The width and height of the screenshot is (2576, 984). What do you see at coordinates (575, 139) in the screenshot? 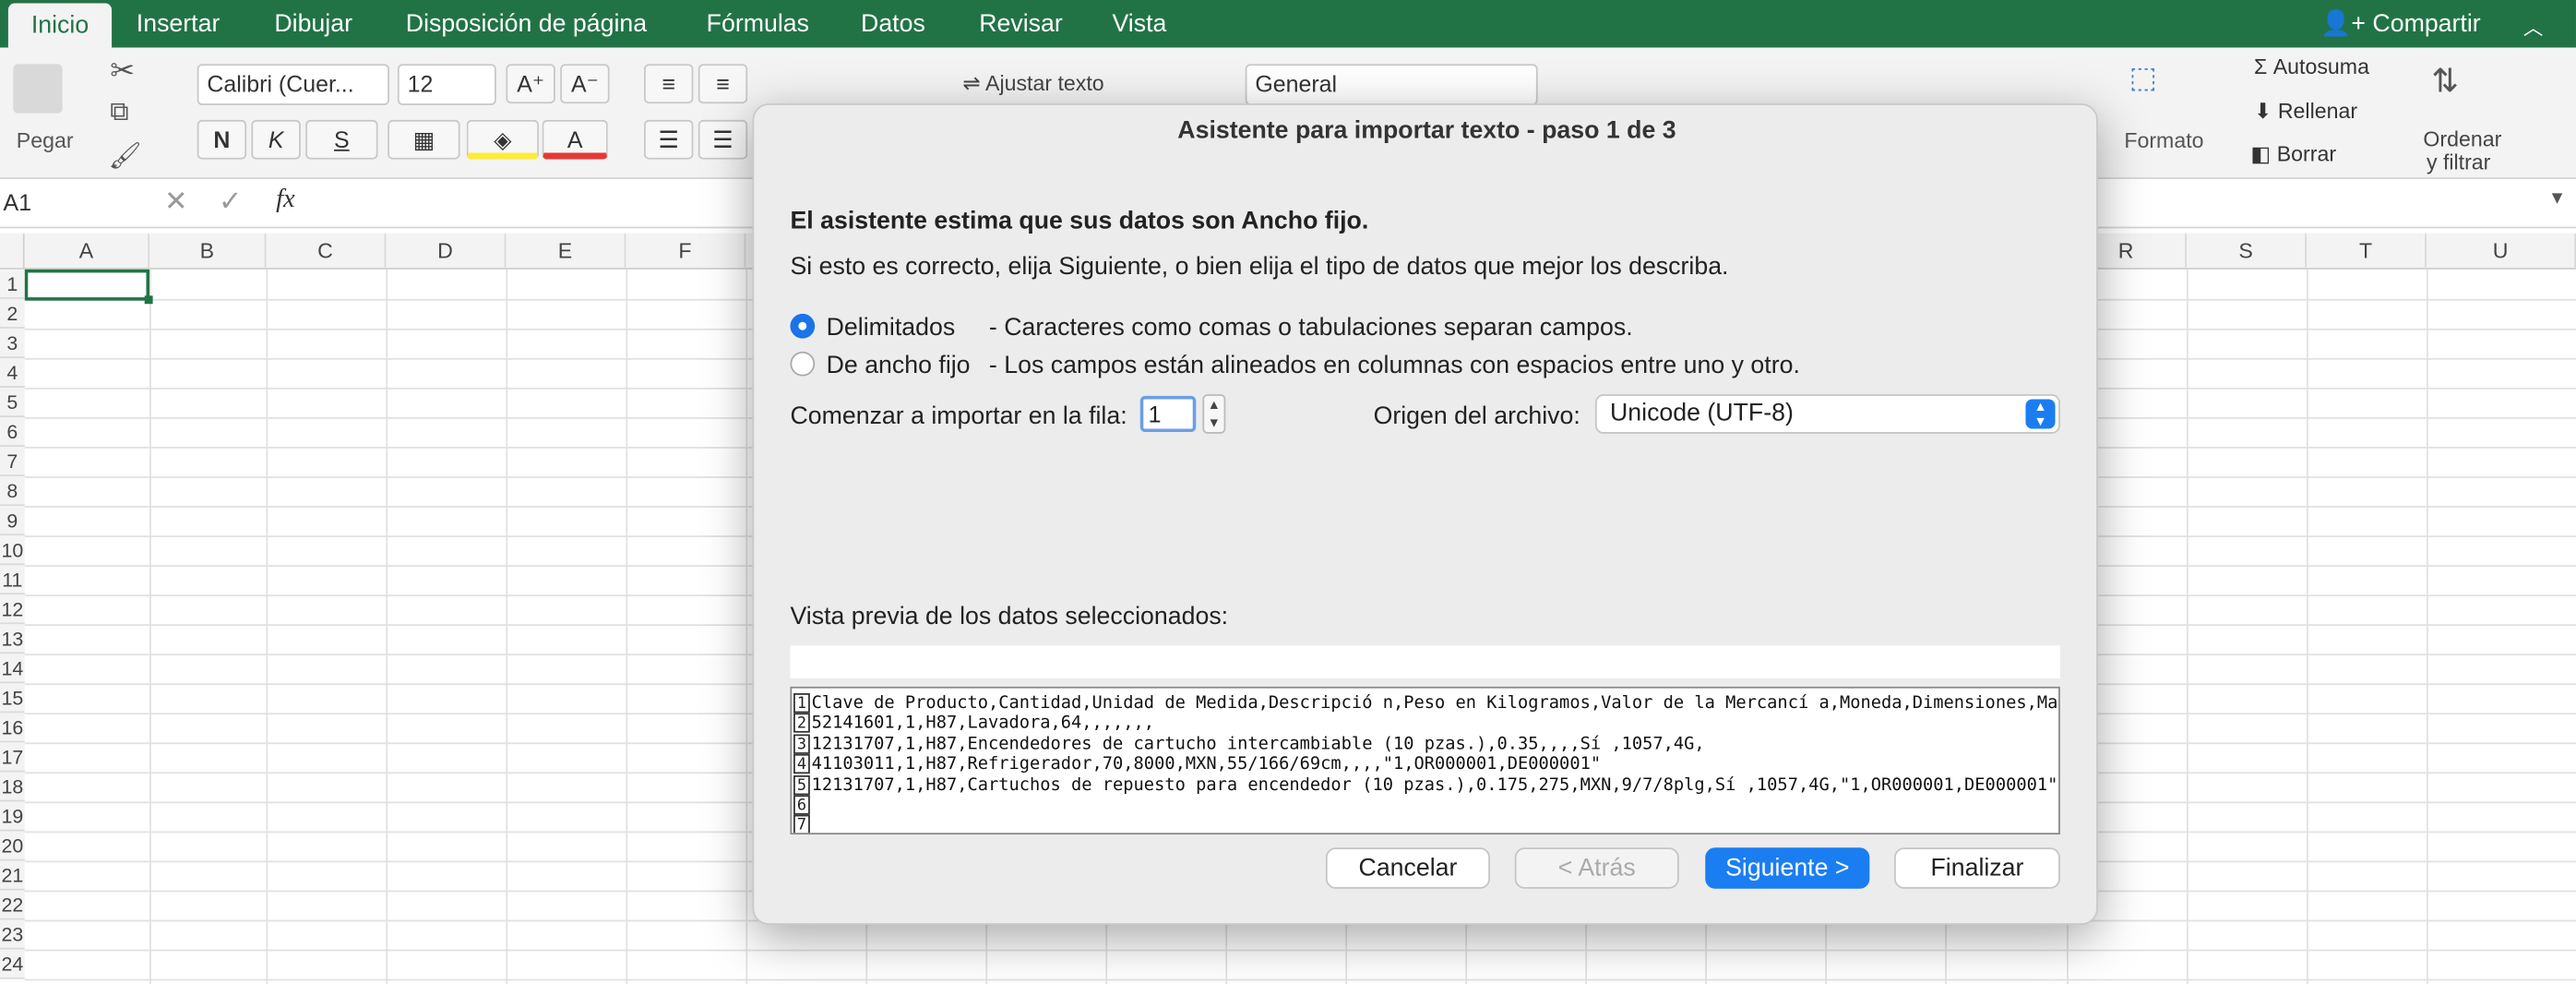
I see `font-color-icon: A` at bounding box center [575, 139].